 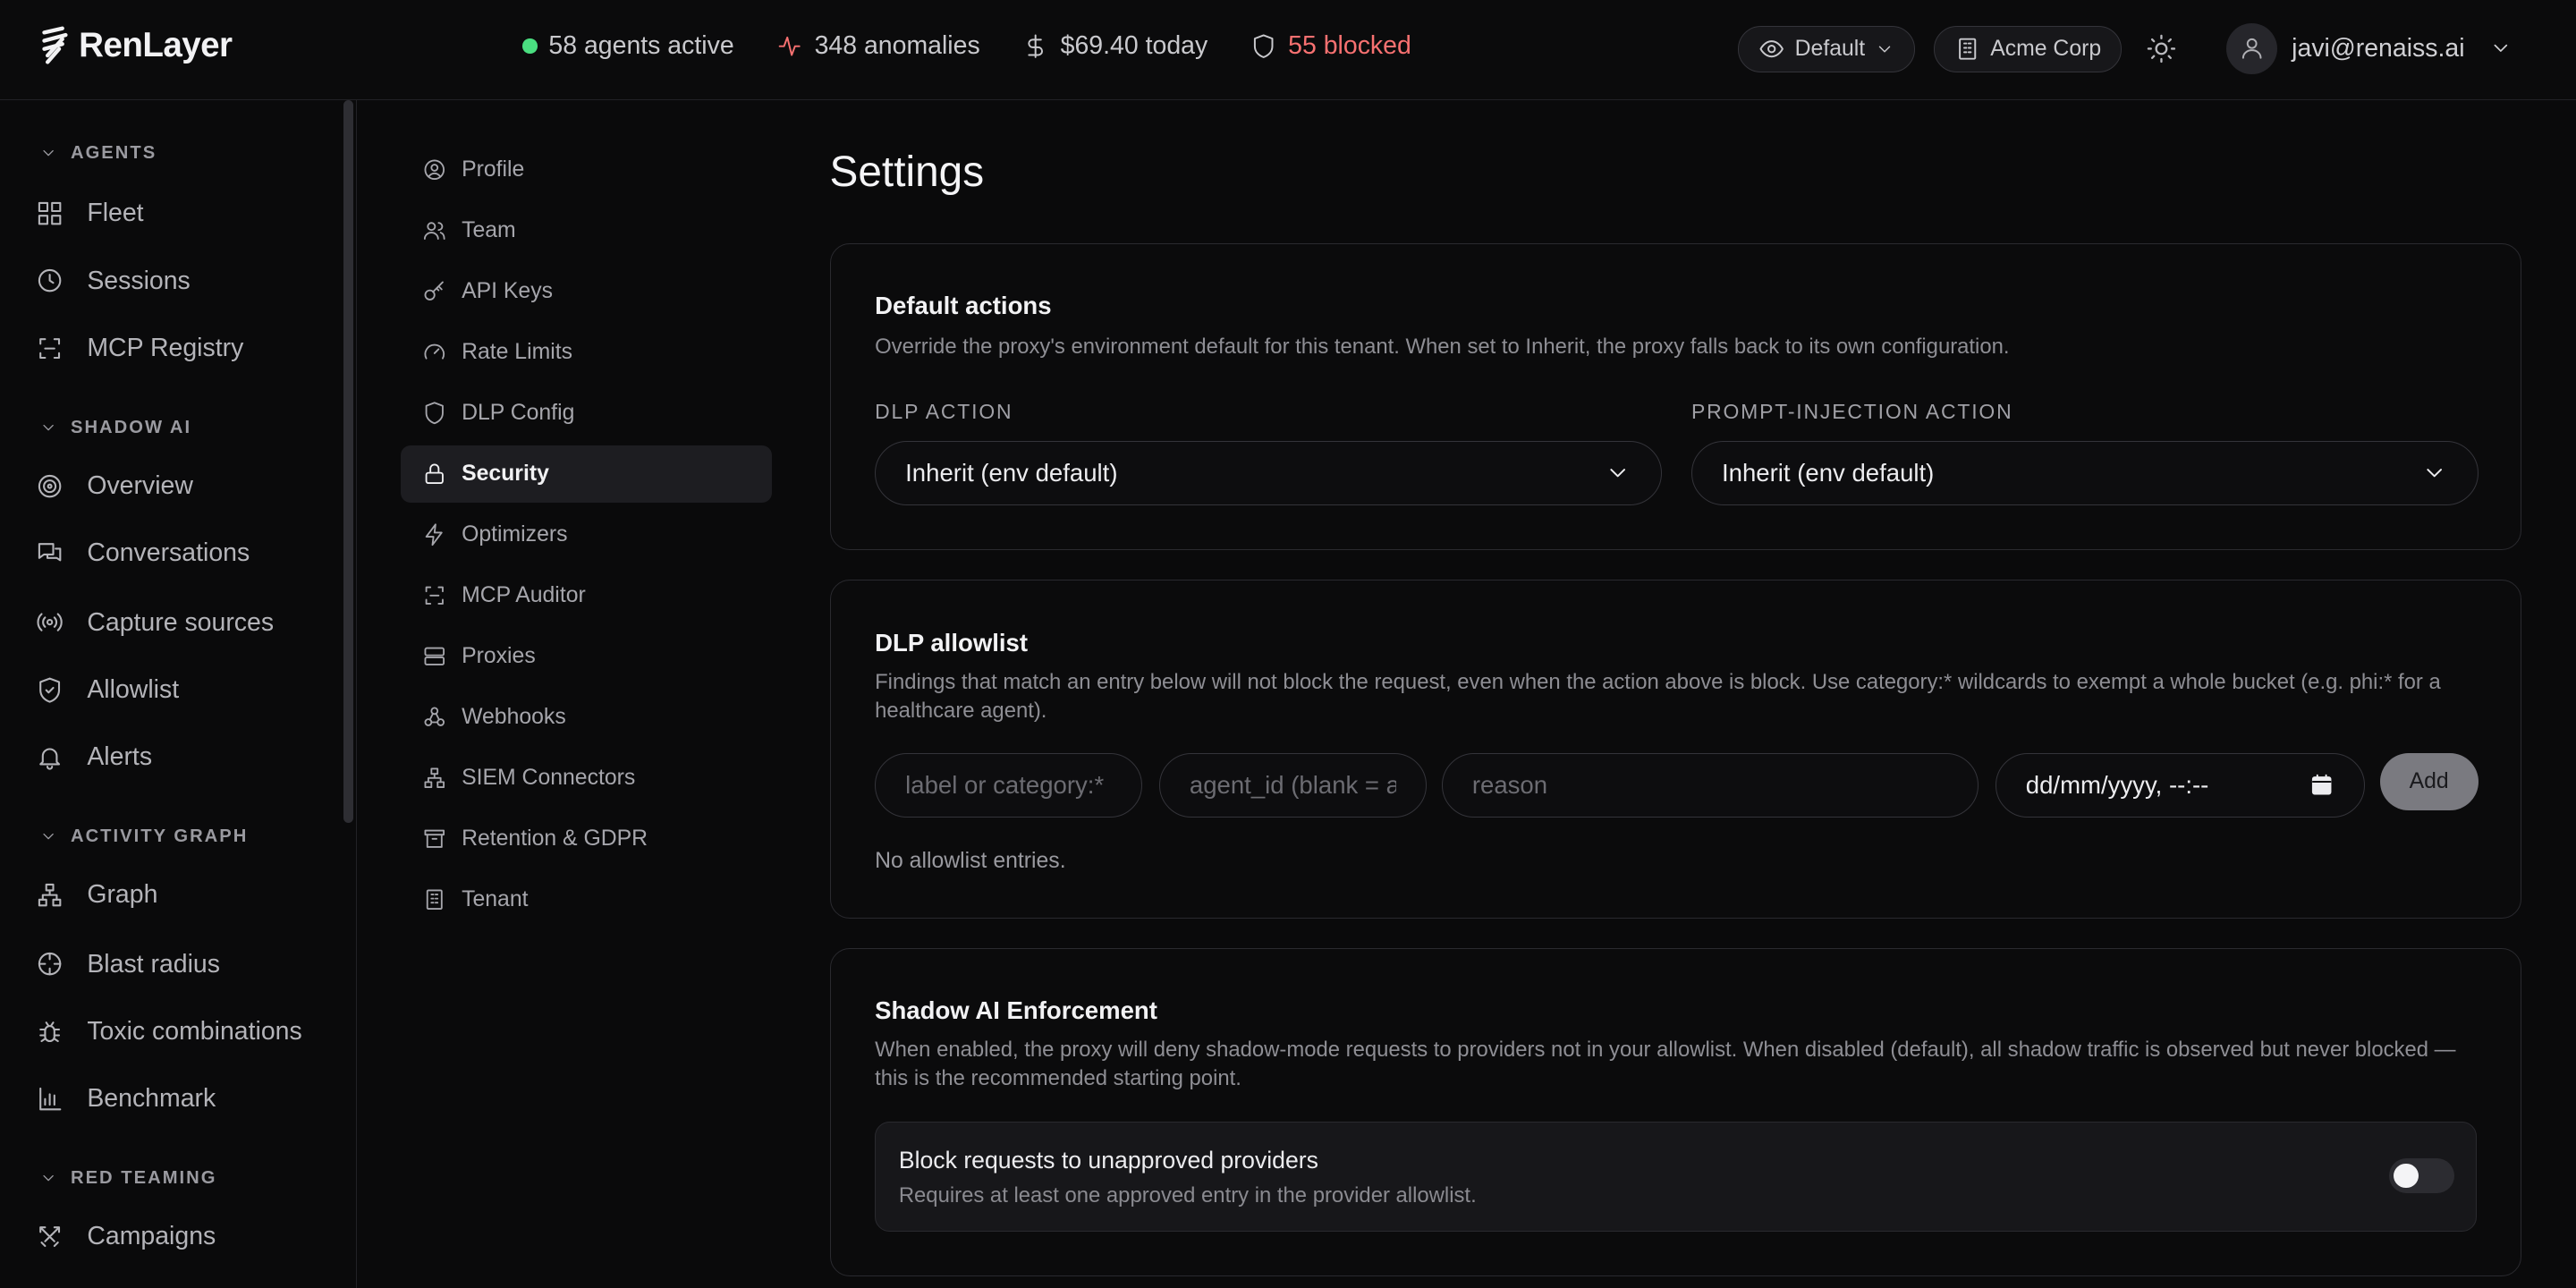 What do you see at coordinates (586, 778) in the screenshot?
I see `settings-nav-siem-connectors: SIEM Connectors` at bounding box center [586, 778].